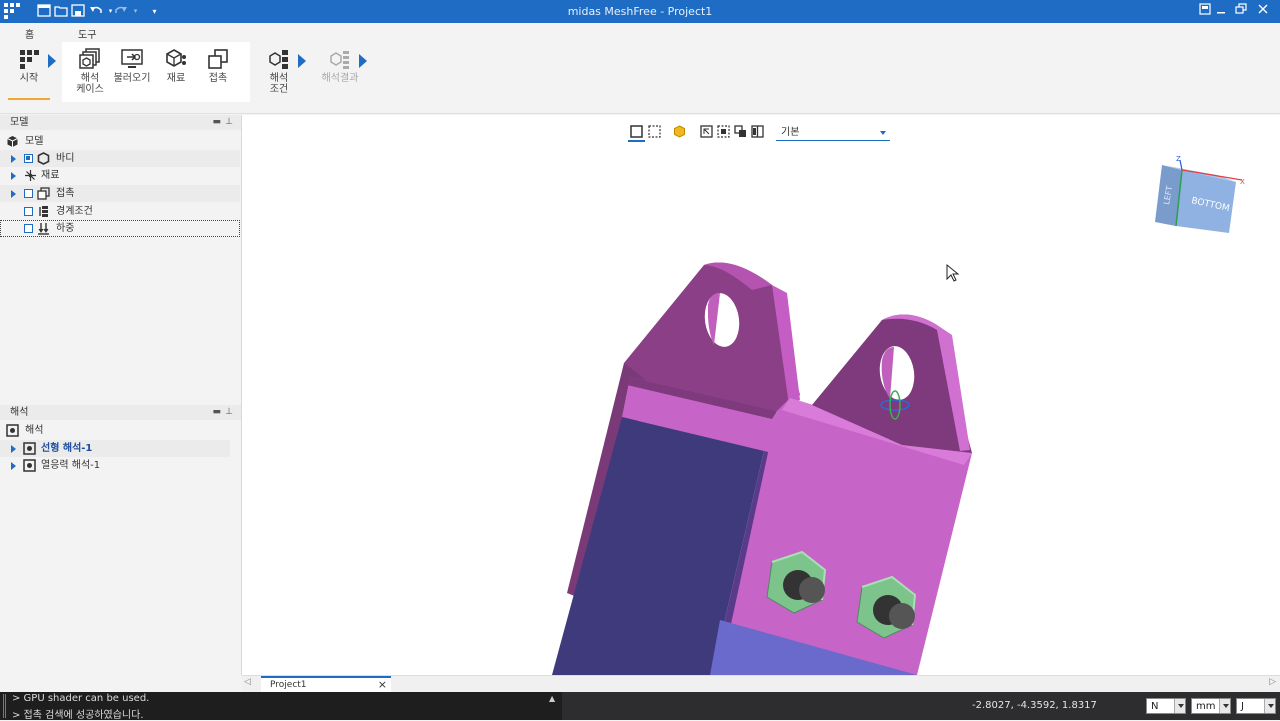 The height and width of the screenshot is (721, 1280). What do you see at coordinates (87, 33) in the screenshot?
I see `tab-tools: 도구` at bounding box center [87, 33].